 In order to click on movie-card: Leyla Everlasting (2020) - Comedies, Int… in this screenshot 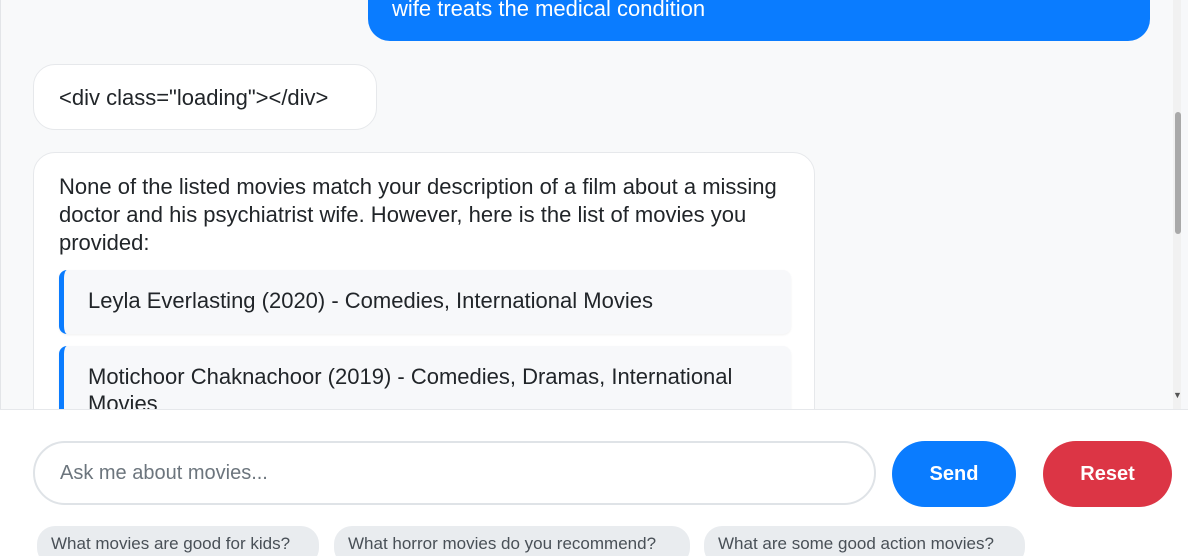, I will do `click(425, 302)`.